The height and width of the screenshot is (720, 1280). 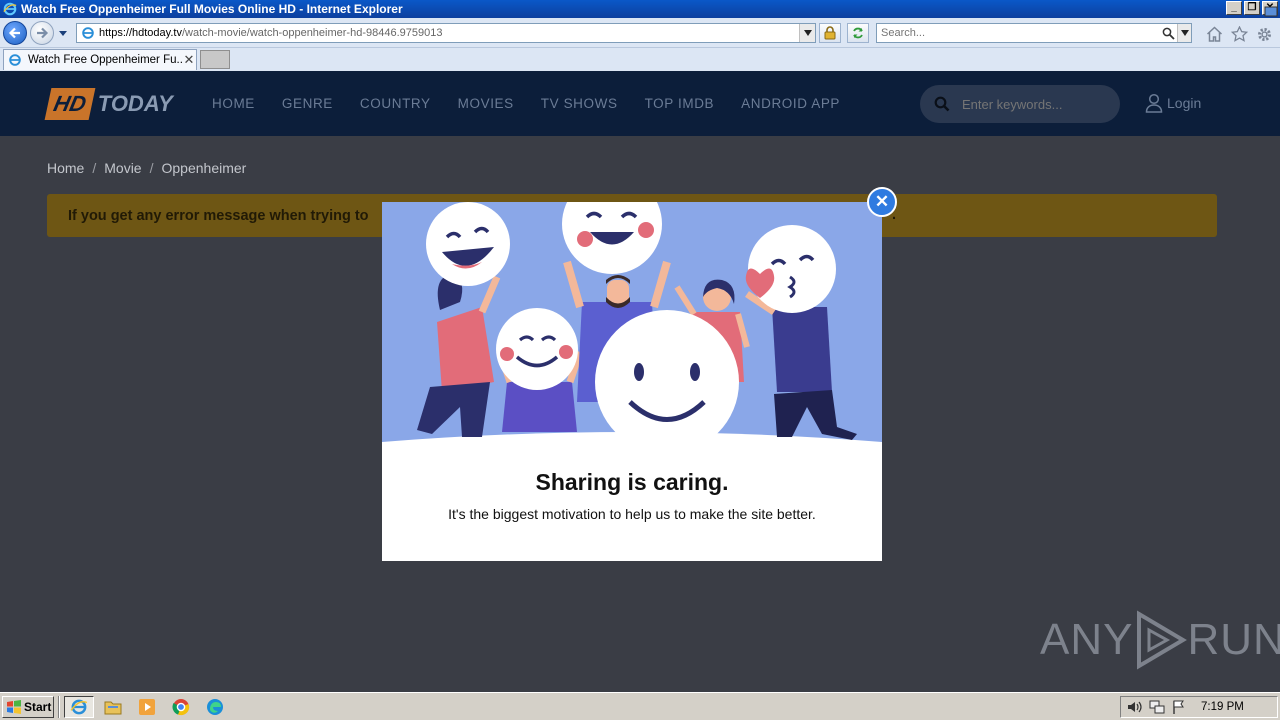 I want to click on breadcrumb-current: Oppenheimer, so click(x=204, y=168).